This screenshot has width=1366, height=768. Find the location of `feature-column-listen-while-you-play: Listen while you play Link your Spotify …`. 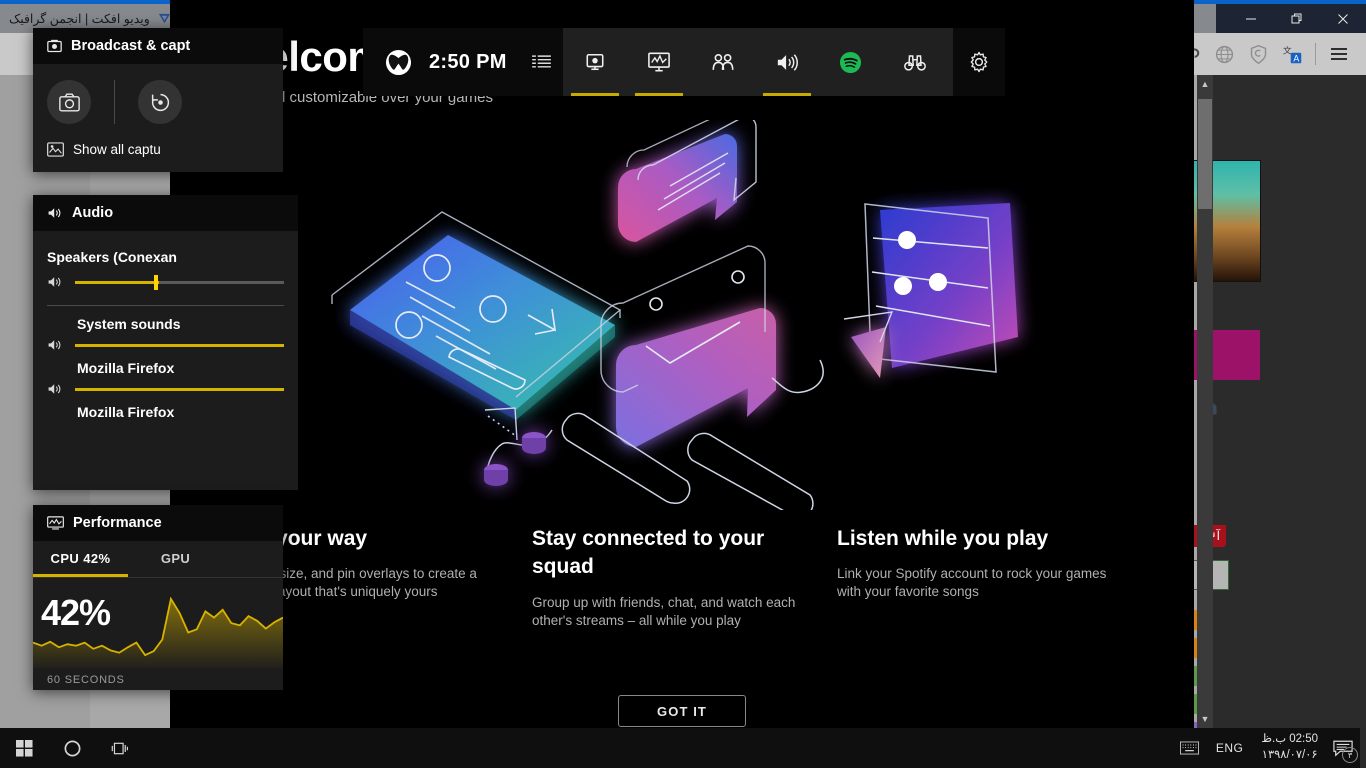

feature-column-listen-while-you-play: Listen while you play Link your Spotify … is located at coordinates (989, 577).